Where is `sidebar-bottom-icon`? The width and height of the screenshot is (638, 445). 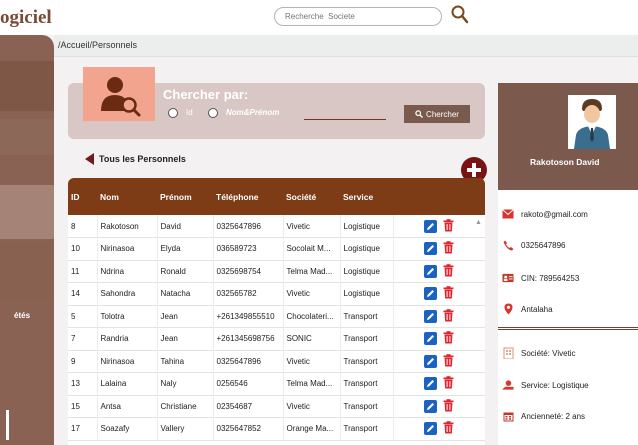 sidebar-bottom-icon is located at coordinates (13, 425).